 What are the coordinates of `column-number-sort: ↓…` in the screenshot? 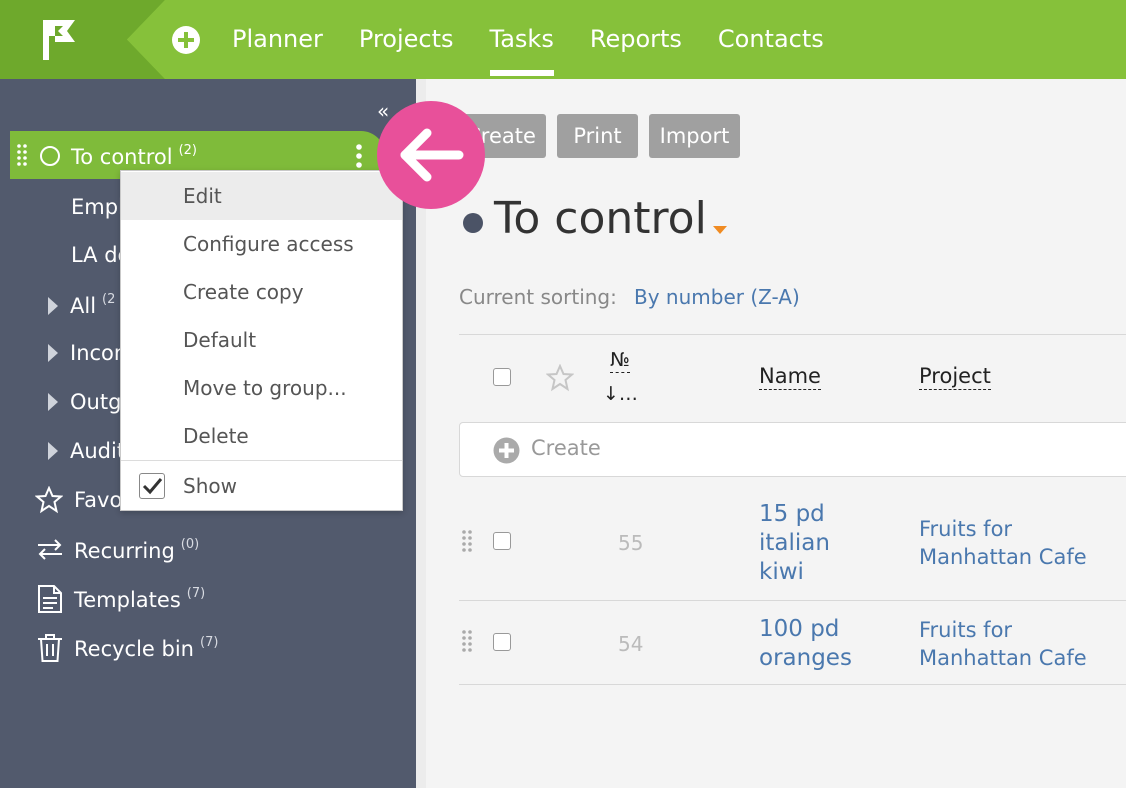 It's located at (620, 394).